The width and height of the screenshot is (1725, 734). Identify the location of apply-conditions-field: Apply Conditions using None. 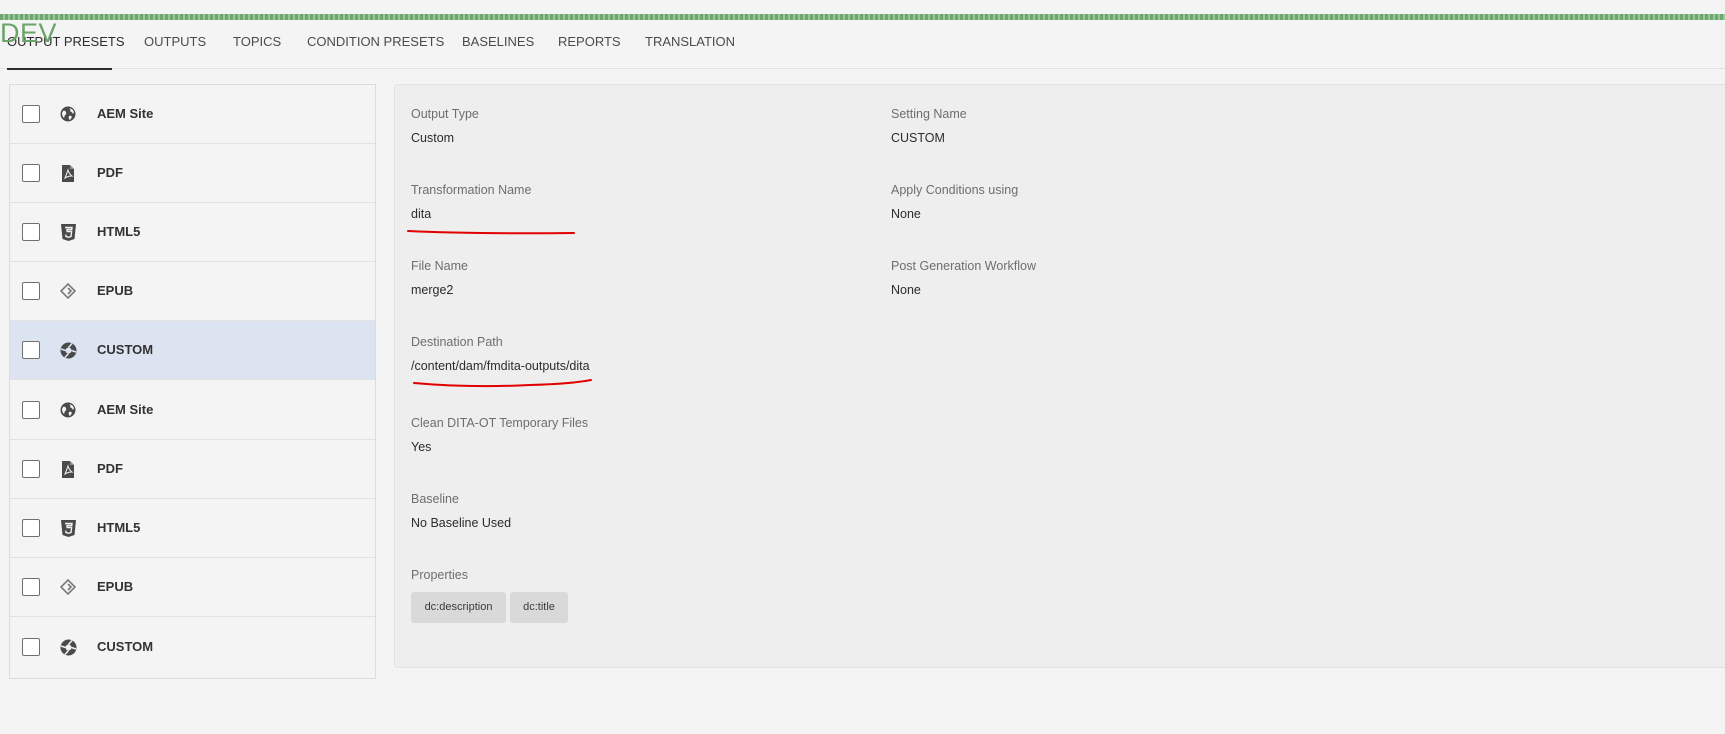
(954, 202).